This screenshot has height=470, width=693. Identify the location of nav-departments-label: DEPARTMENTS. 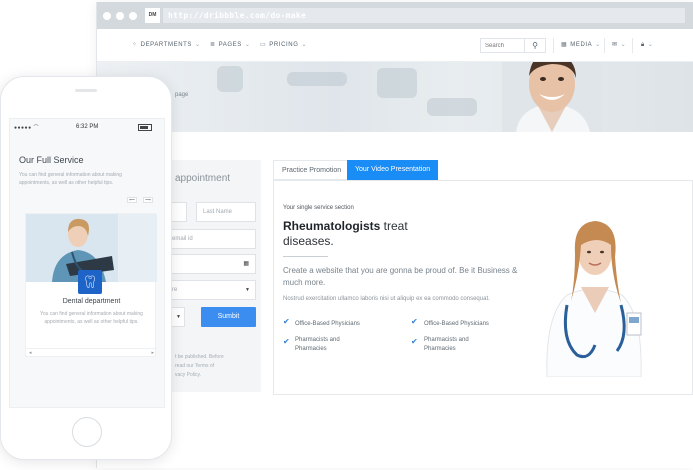
(166, 45).